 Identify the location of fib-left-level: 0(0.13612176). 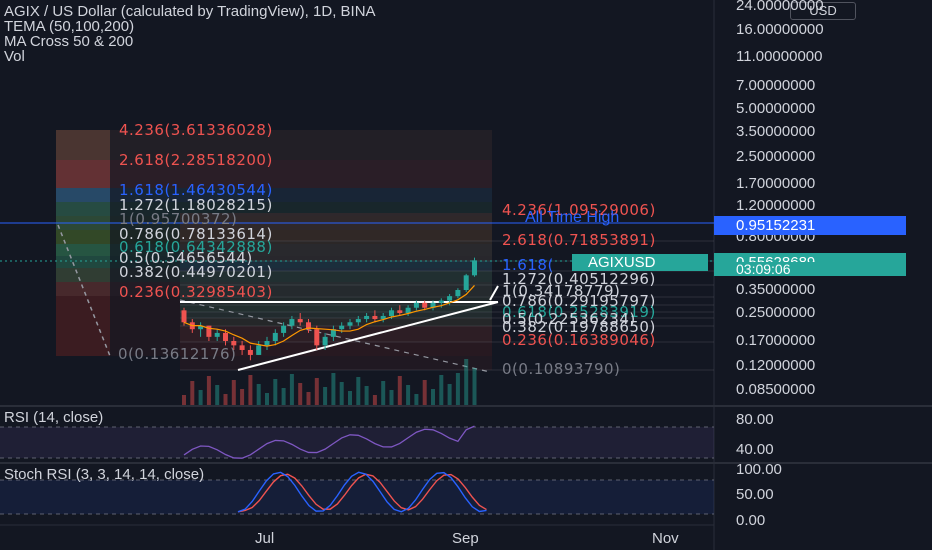
(177, 354).